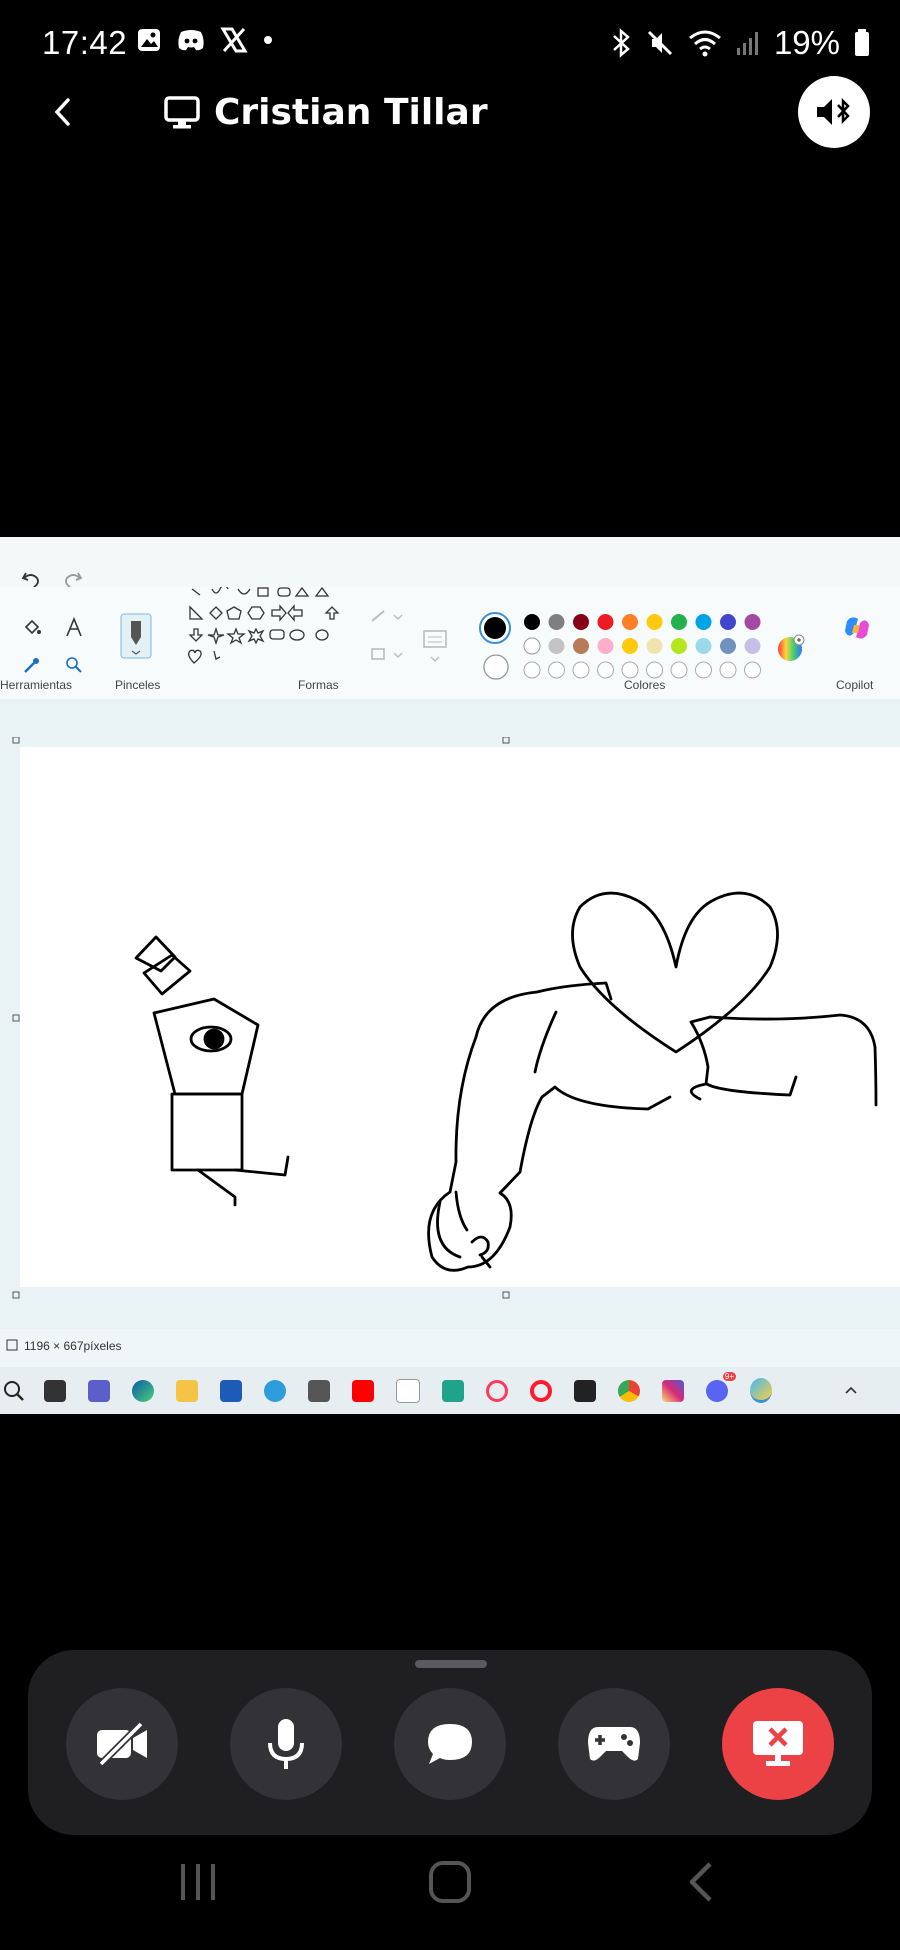 The height and width of the screenshot is (1950, 900). What do you see at coordinates (63, 114) in the screenshot?
I see `back-button` at bounding box center [63, 114].